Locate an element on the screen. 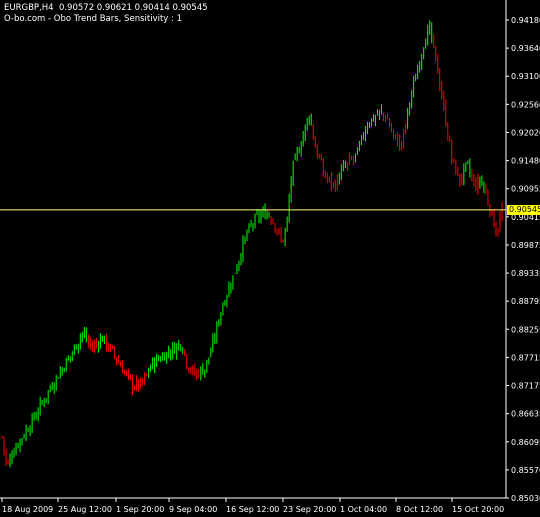  price-label: 0.92020 is located at coordinates (525, 132).